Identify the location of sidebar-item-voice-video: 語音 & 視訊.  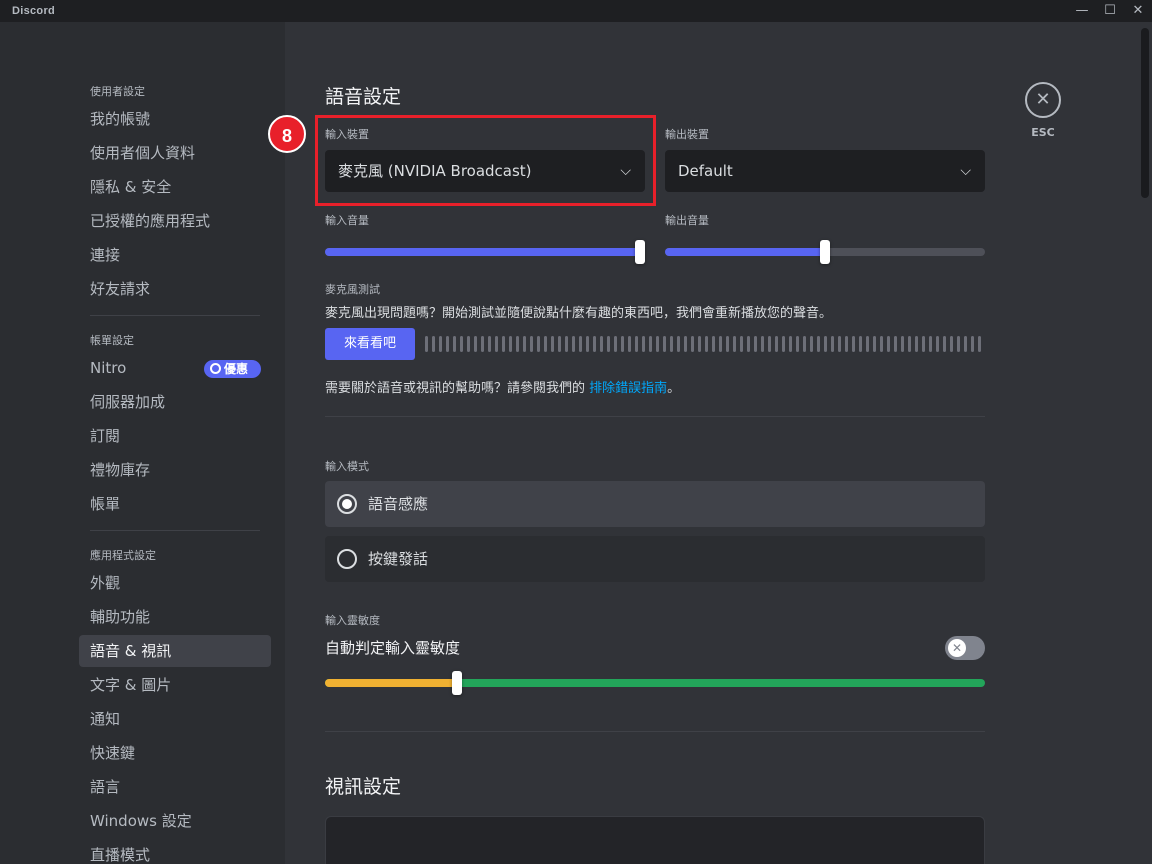
(175, 651).